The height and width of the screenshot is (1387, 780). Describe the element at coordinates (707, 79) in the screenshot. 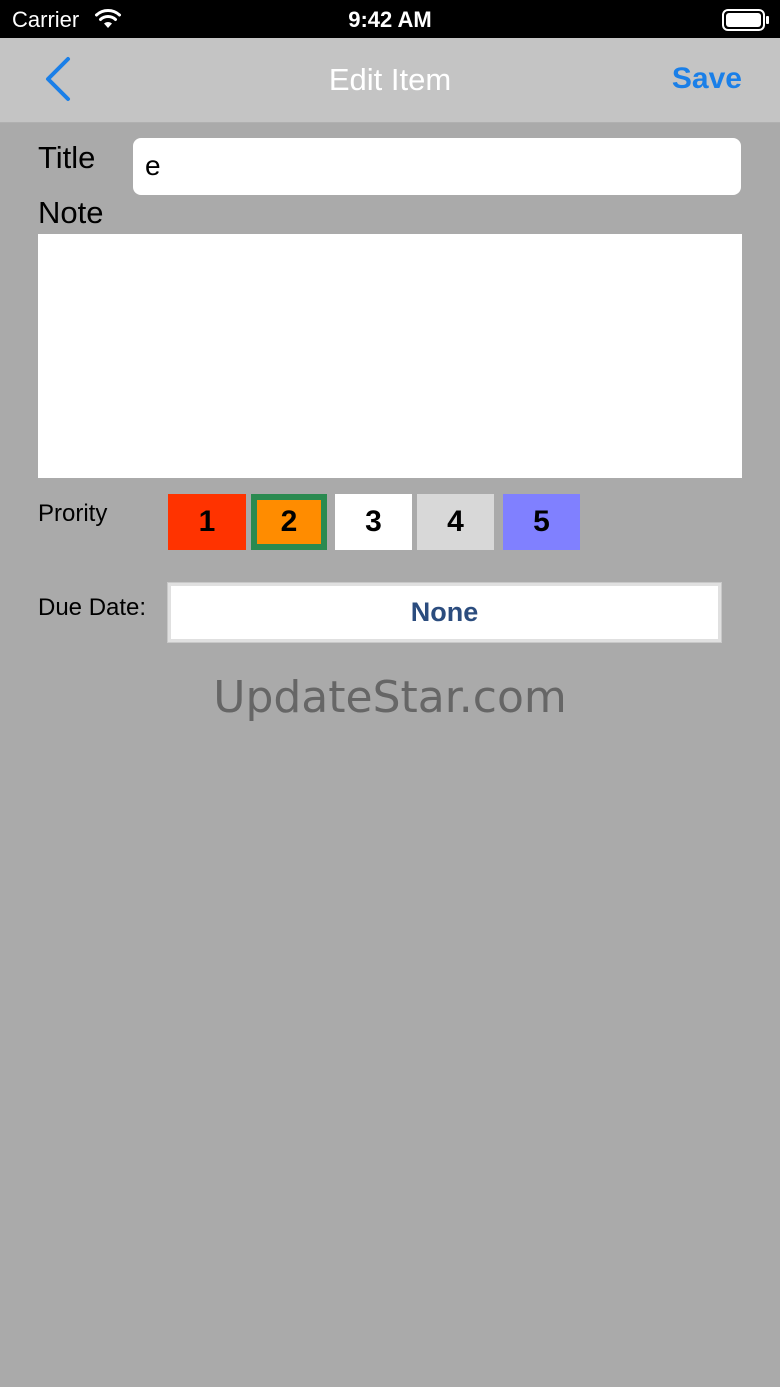

I see `save-button: Save` at that location.